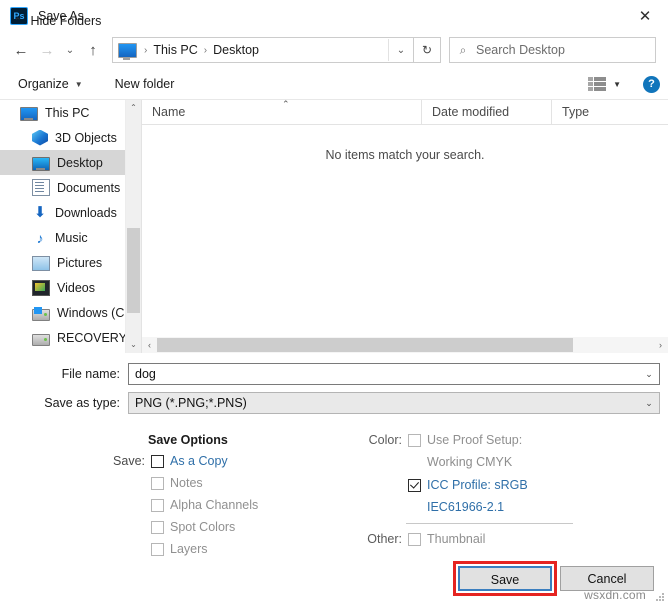 This screenshot has width=668, height=604. What do you see at coordinates (175, 50) in the screenshot?
I see `breadcrumb-this-pc: This PC` at bounding box center [175, 50].